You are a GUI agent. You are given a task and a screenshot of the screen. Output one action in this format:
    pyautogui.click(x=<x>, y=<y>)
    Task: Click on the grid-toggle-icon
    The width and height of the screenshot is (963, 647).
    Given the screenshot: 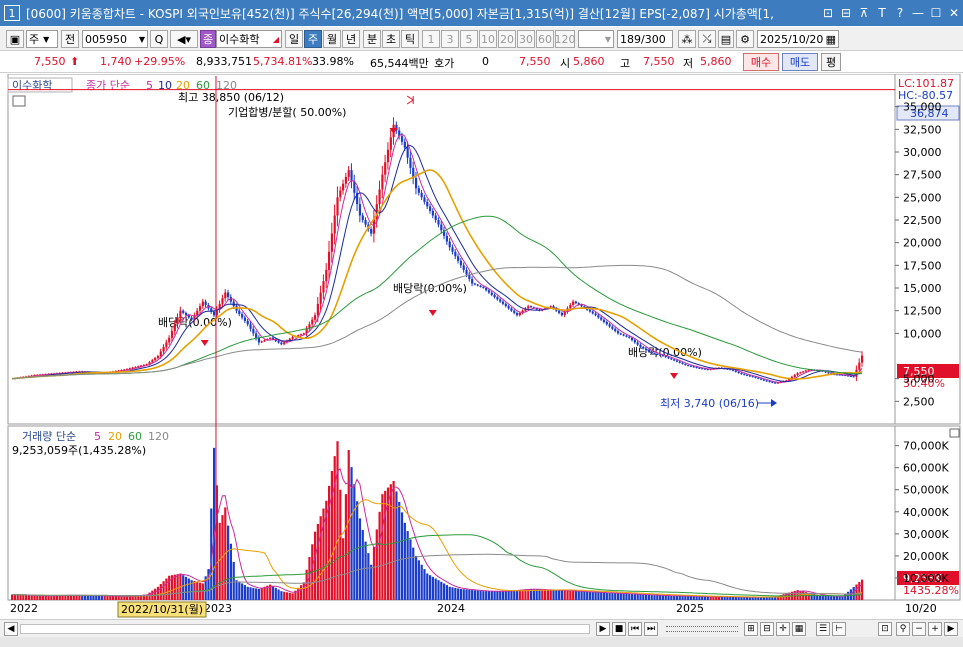 What is the action you would take?
    pyautogui.click(x=19, y=101)
    